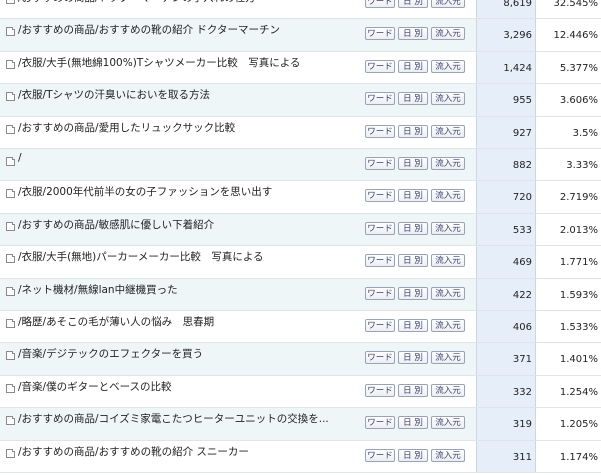  I want to click on page-path-link: /おすすめの商品/おすすめの靴の紹介 スニーカー, so click(133, 451).